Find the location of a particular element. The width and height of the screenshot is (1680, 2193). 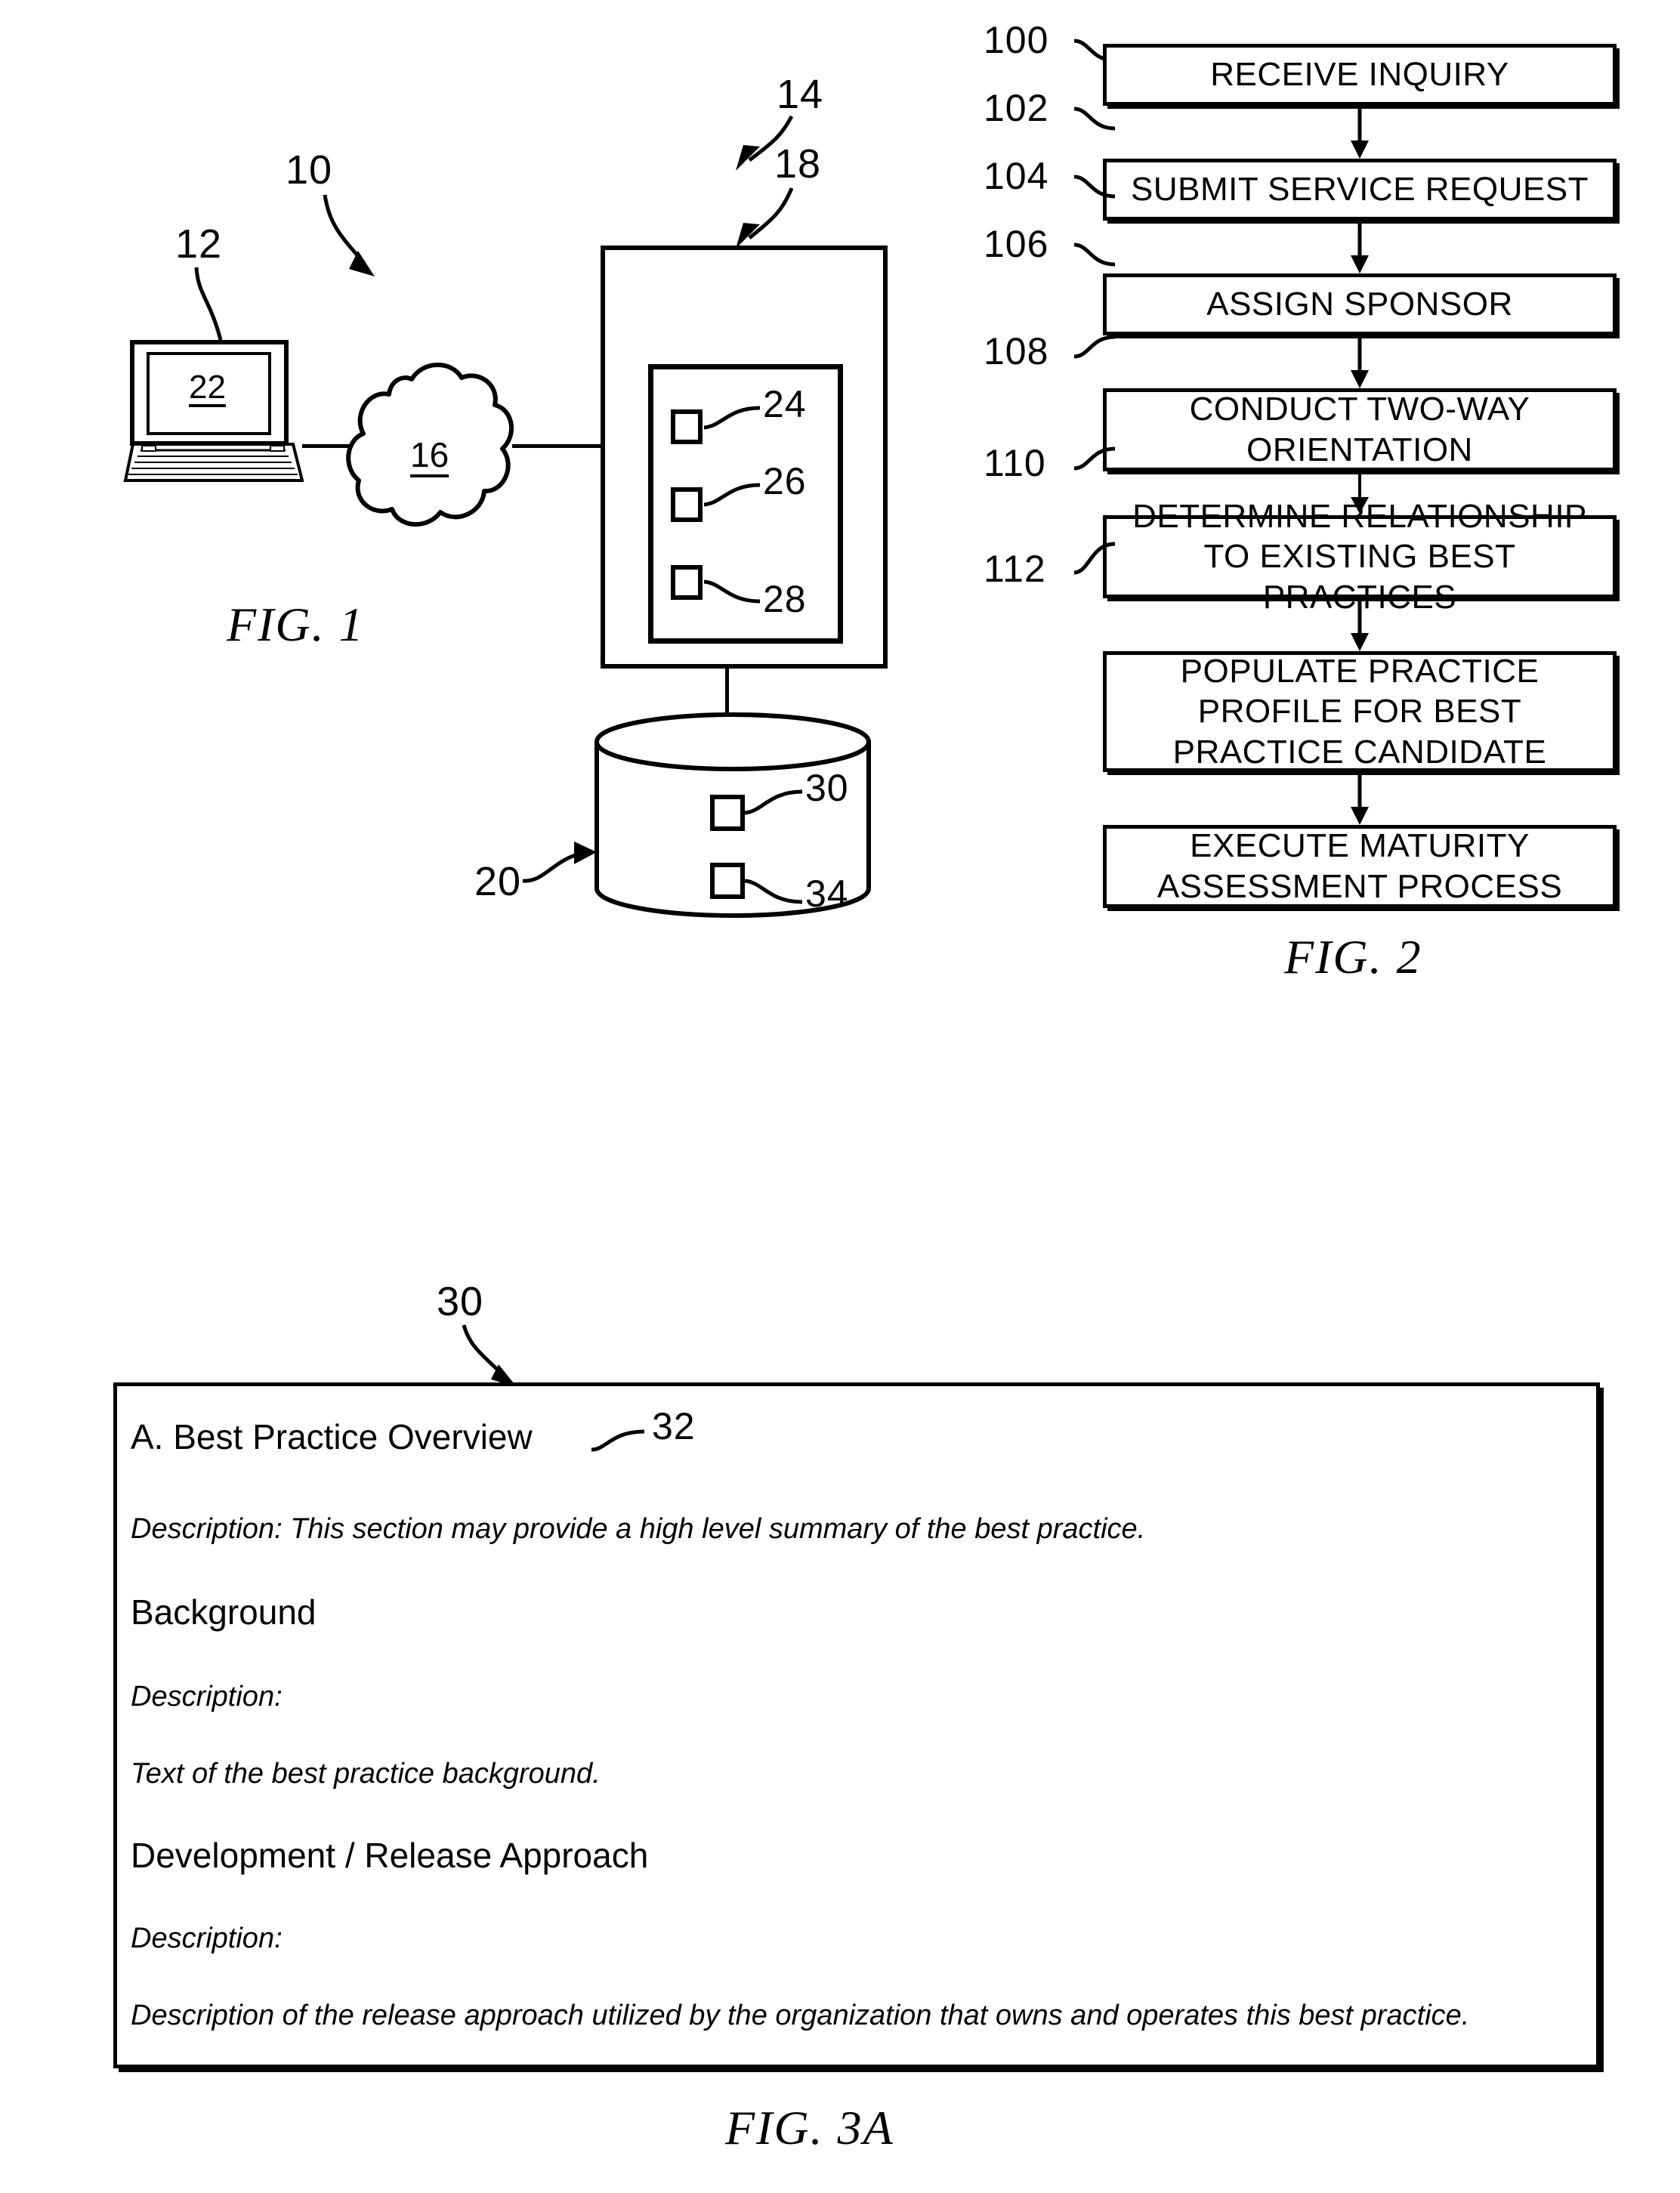

laptop-base is located at coordinates (213, 463).